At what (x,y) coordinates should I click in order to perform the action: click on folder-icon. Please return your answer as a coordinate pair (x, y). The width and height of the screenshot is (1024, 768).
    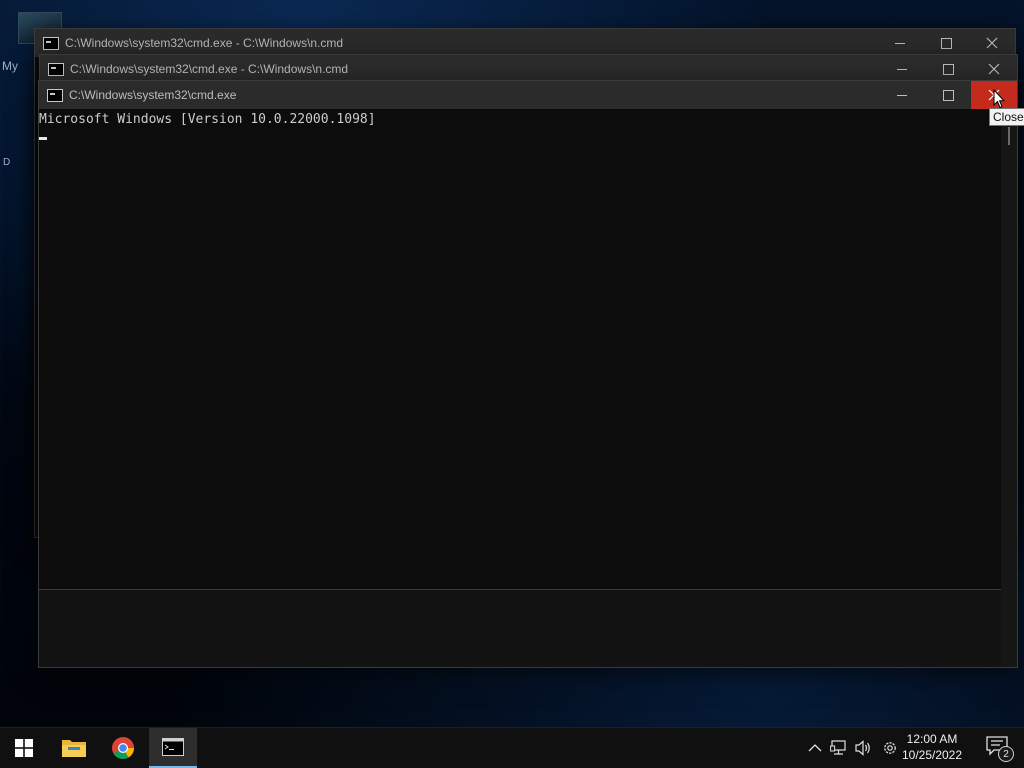
    Looking at the image, I should click on (74, 748).